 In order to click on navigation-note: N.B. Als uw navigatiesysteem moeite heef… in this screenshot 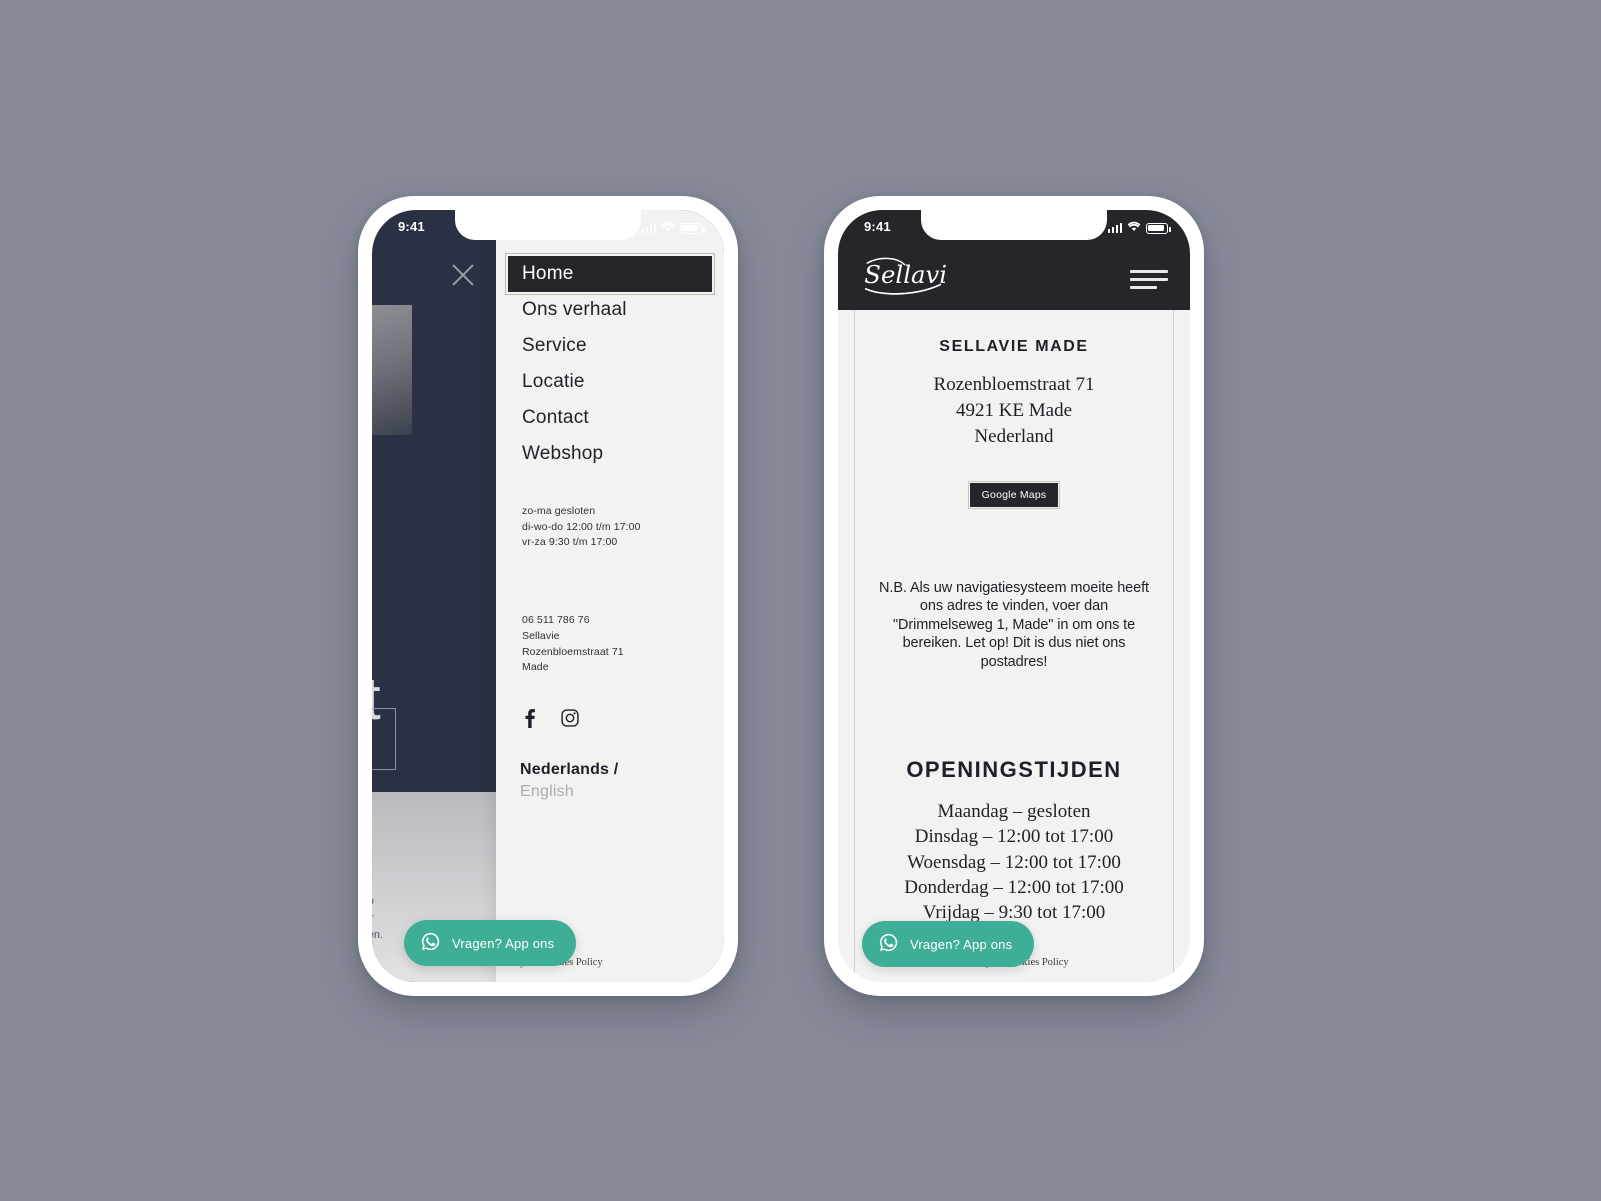, I will do `click(1014, 624)`.